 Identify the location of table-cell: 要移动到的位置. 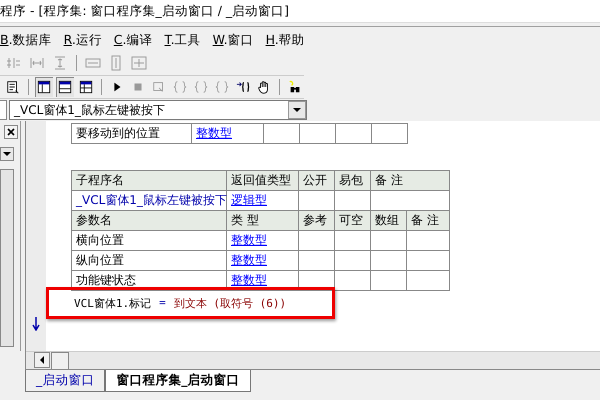
(132, 134).